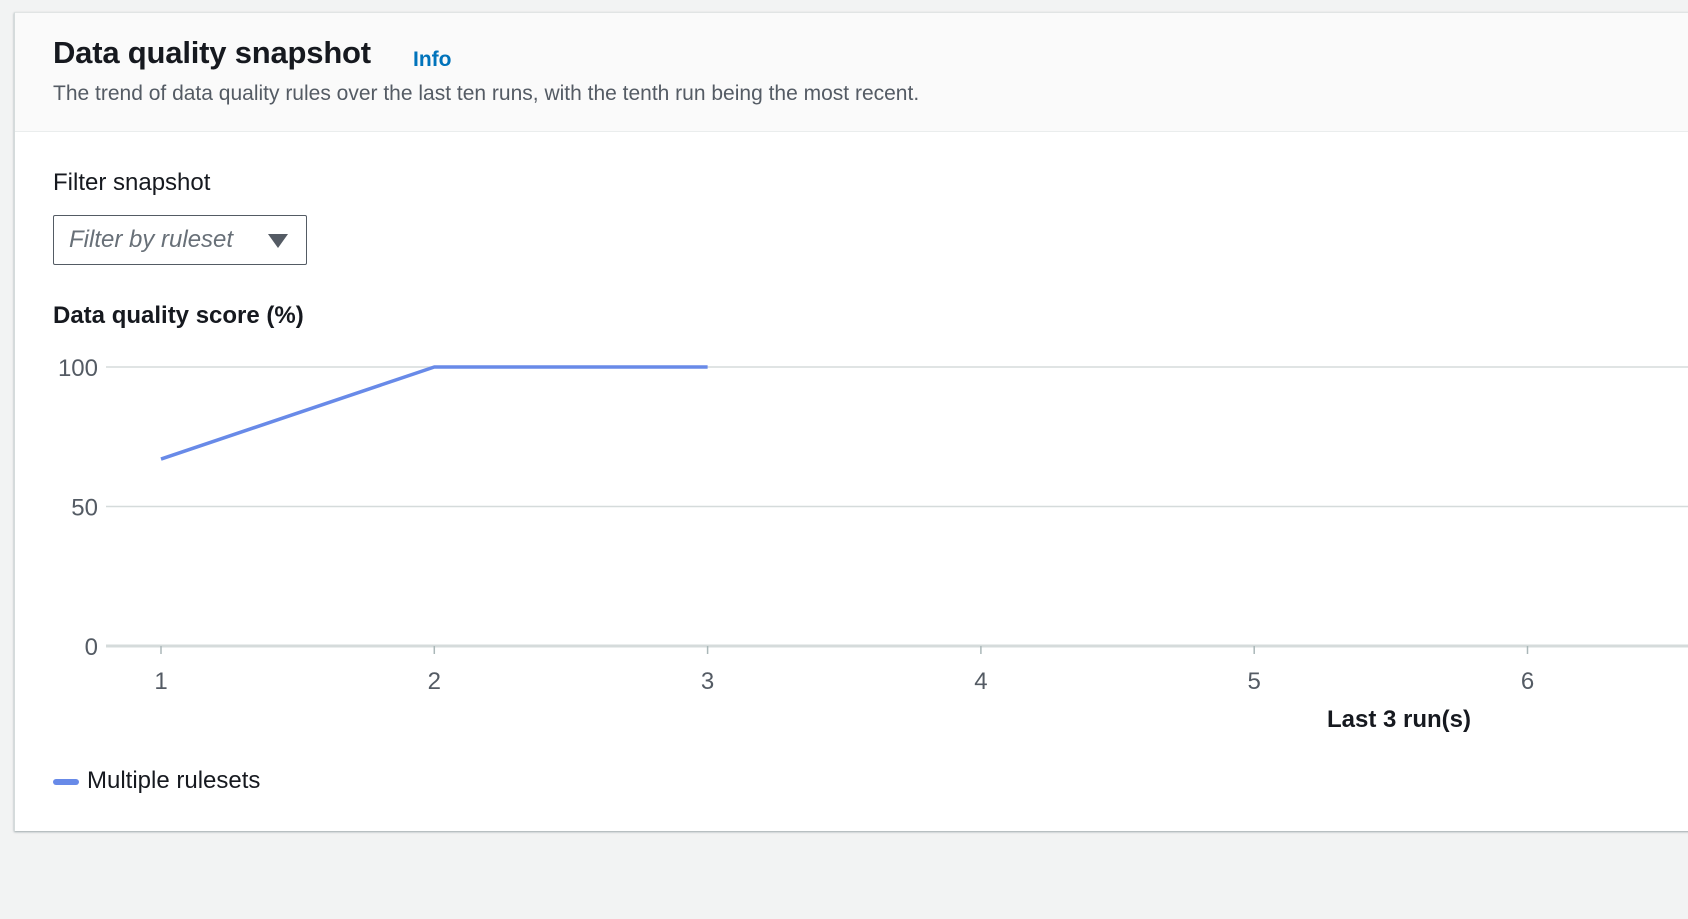  What do you see at coordinates (160, 681) in the screenshot?
I see `x-tick-label: 1` at bounding box center [160, 681].